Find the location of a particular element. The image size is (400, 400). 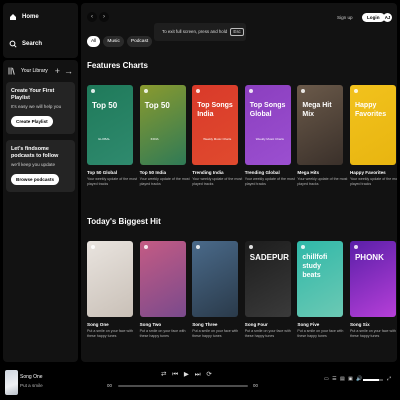

library-icon is located at coordinates (11, 71).